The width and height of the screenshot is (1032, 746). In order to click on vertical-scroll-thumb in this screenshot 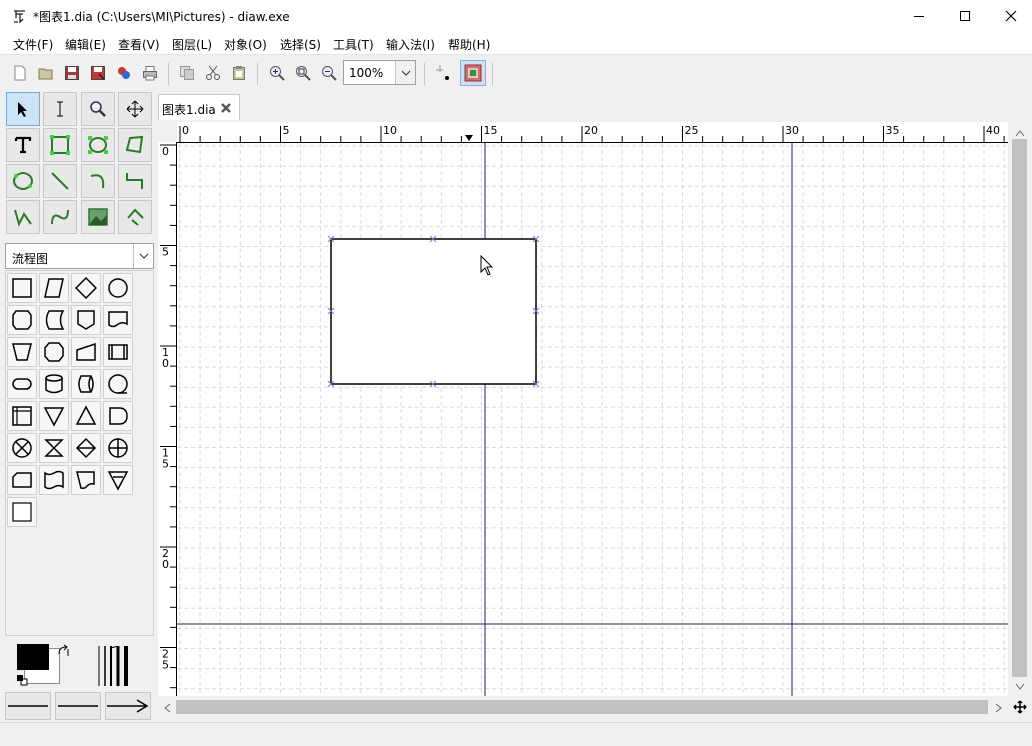, I will do `click(1019, 408)`.